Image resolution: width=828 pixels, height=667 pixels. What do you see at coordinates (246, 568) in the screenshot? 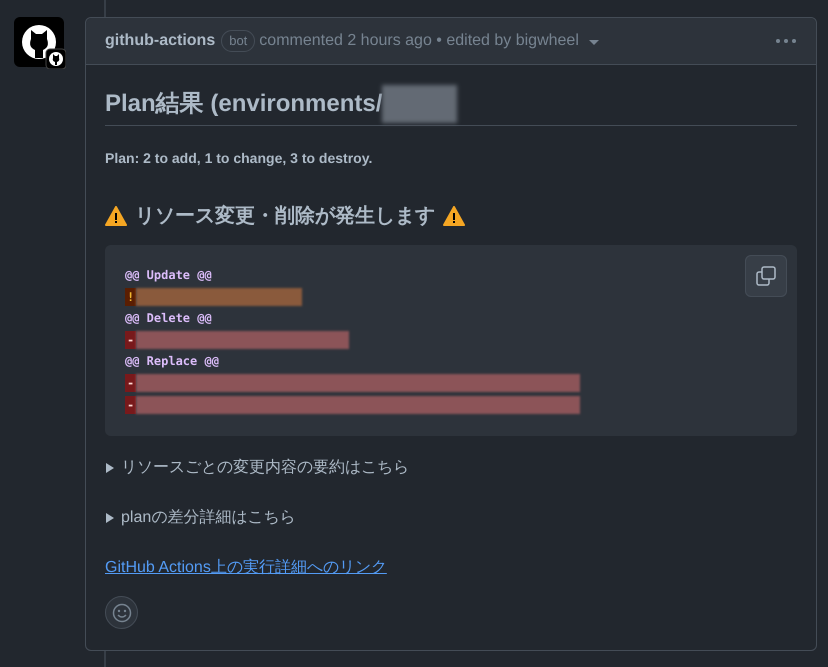
I see `actions-link: GitHub Actions上の実行詳細へのリンク` at bounding box center [246, 568].